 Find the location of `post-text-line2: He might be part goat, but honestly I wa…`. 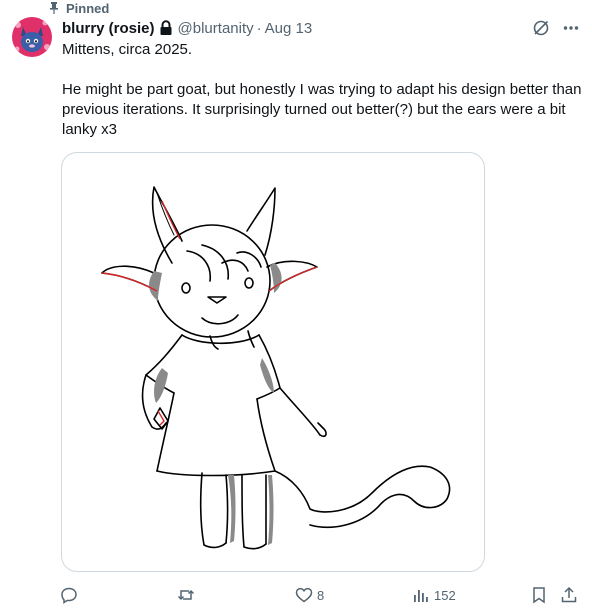

post-text-line2: He might be part goat, but honestly I wa… is located at coordinates (322, 109).